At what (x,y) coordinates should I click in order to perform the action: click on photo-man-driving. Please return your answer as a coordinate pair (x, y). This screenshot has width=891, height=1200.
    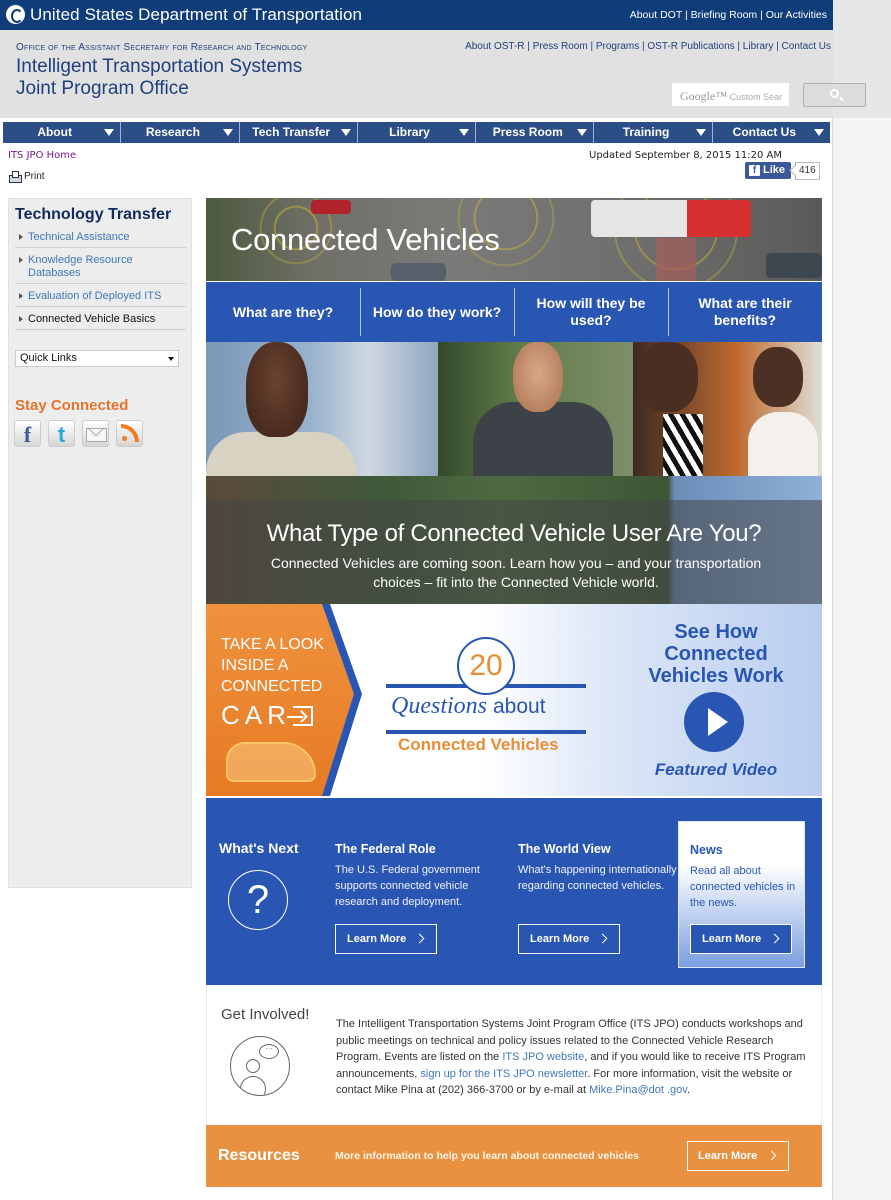
    Looking at the image, I should click on (535, 409).